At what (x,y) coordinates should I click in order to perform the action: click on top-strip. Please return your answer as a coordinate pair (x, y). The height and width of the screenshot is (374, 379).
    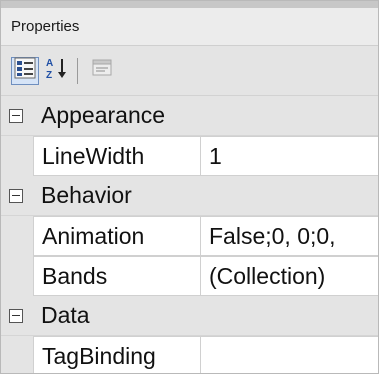
    Looking at the image, I should click on (189, 4).